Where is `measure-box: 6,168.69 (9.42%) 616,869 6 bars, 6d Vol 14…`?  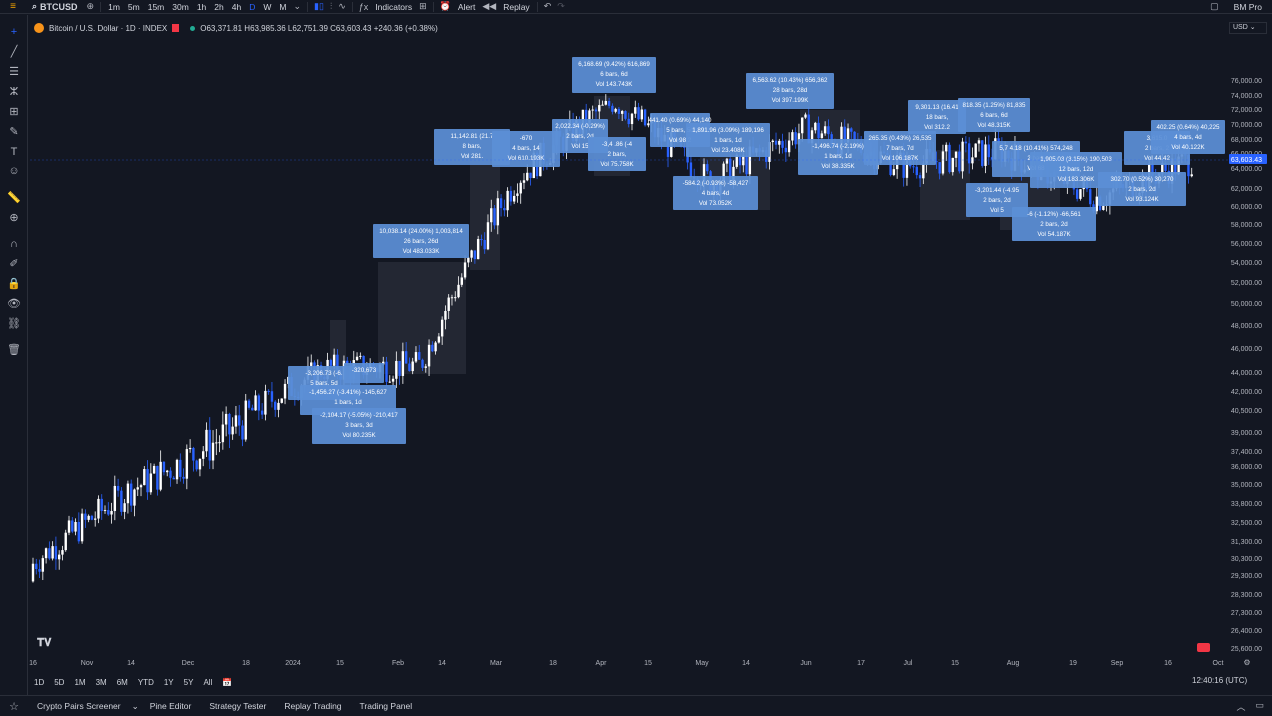
measure-box: 6,168.69 (9.42%) 616,869 6 bars, 6d Vol 14… is located at coordinates (614, 75).